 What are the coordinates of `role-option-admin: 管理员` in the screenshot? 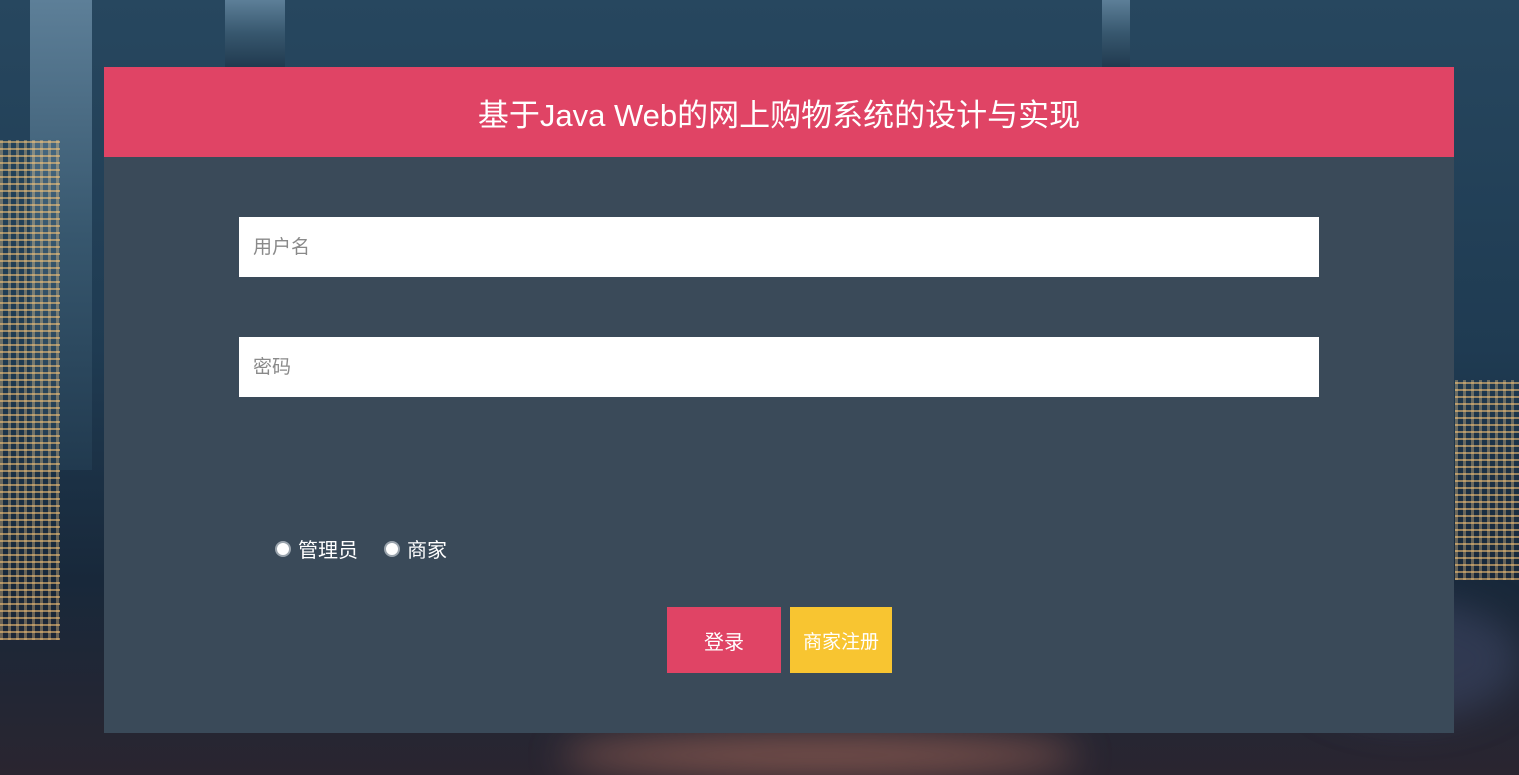 It's located at (316, 548).